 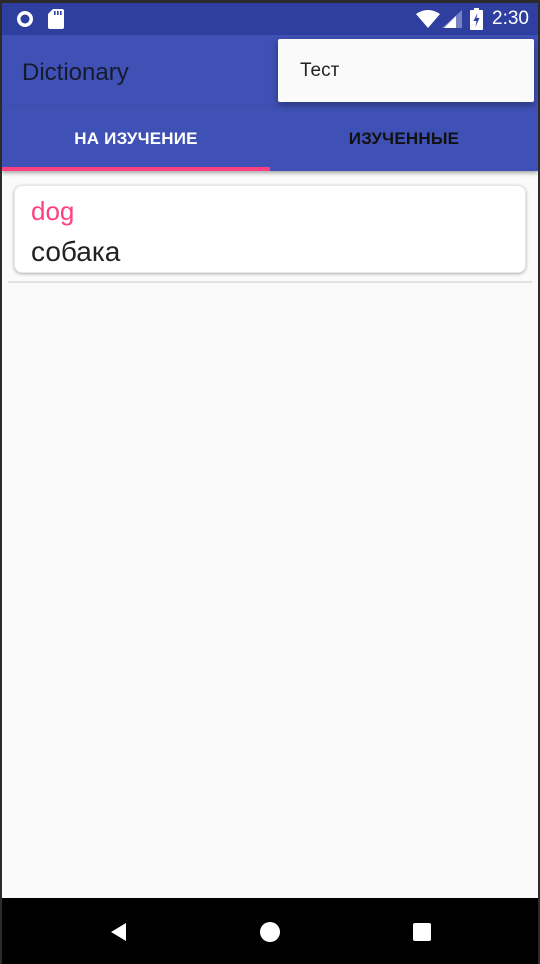 What do you see at coordinates (406, 70) in the screenshot?
I see `overflow-popup-menu: Тест` at bounding box center [406, 70].